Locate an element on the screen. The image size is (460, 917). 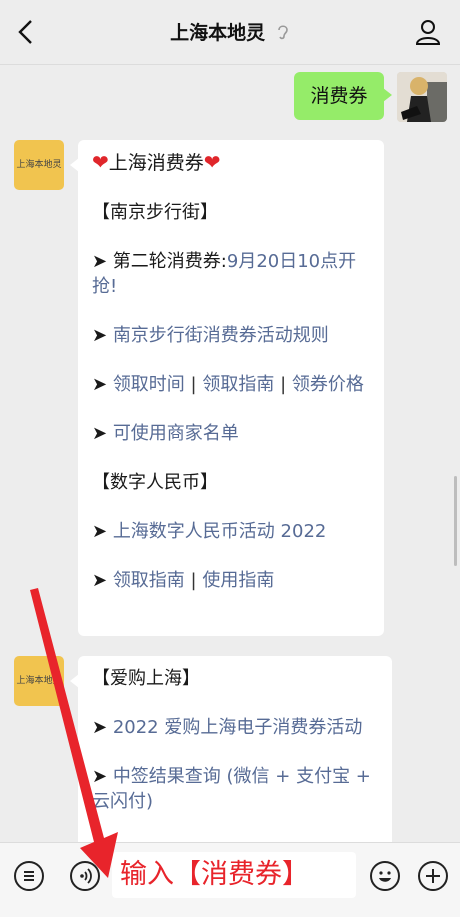
event-line: ➤ 2022 爱购上海电子消费券活动 is located at coordinates (227, 727).